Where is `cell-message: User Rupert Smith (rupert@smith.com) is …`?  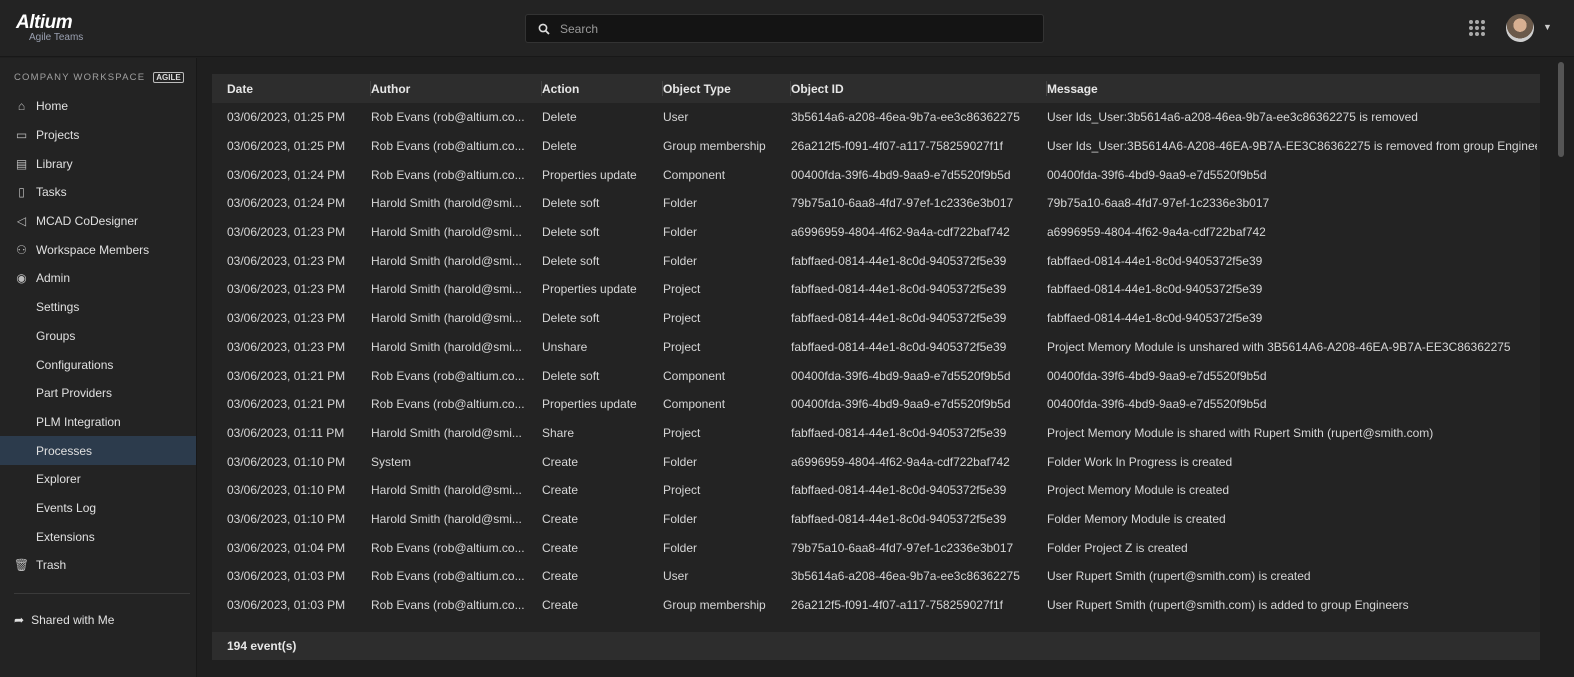
cell-message: User Rupert Smith (rupert@smith.com) is … is located at coordinates (1228, 605).